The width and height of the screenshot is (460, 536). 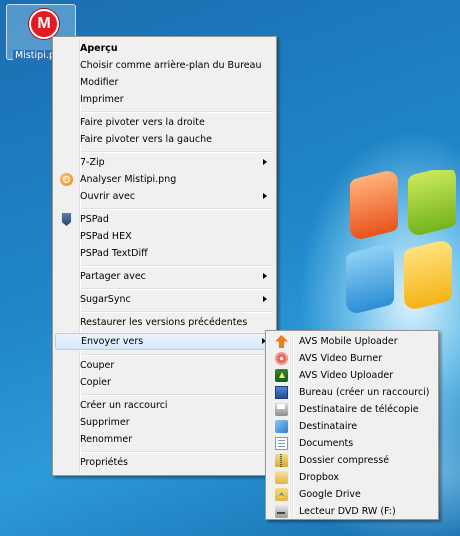 What do you see at coordinates (164, 422) in the screenshot?
I see `menu-item-delete: Supprimer` at bounding box center [164, 422].